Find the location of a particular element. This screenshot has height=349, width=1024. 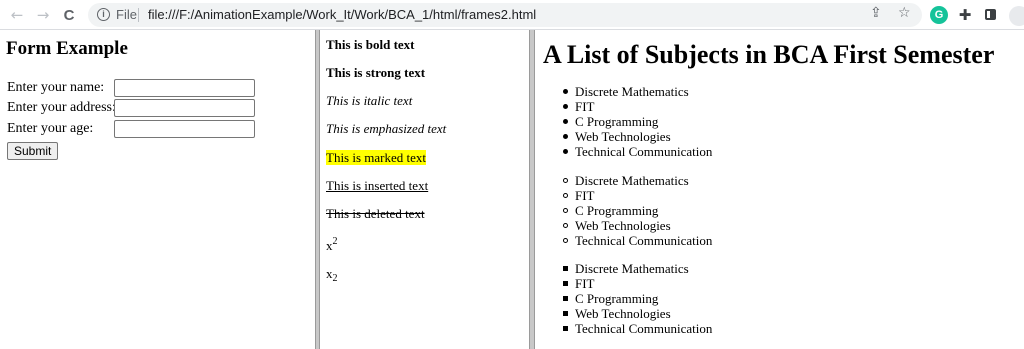

marked-text-line: This is marked text is located at coordinates (376, 158).